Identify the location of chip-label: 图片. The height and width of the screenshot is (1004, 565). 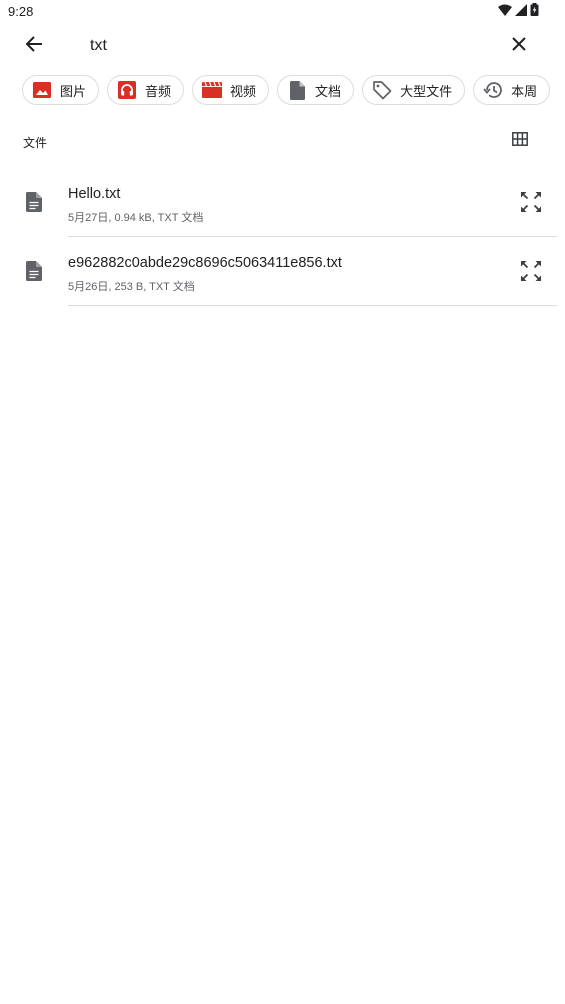
(73, 91).